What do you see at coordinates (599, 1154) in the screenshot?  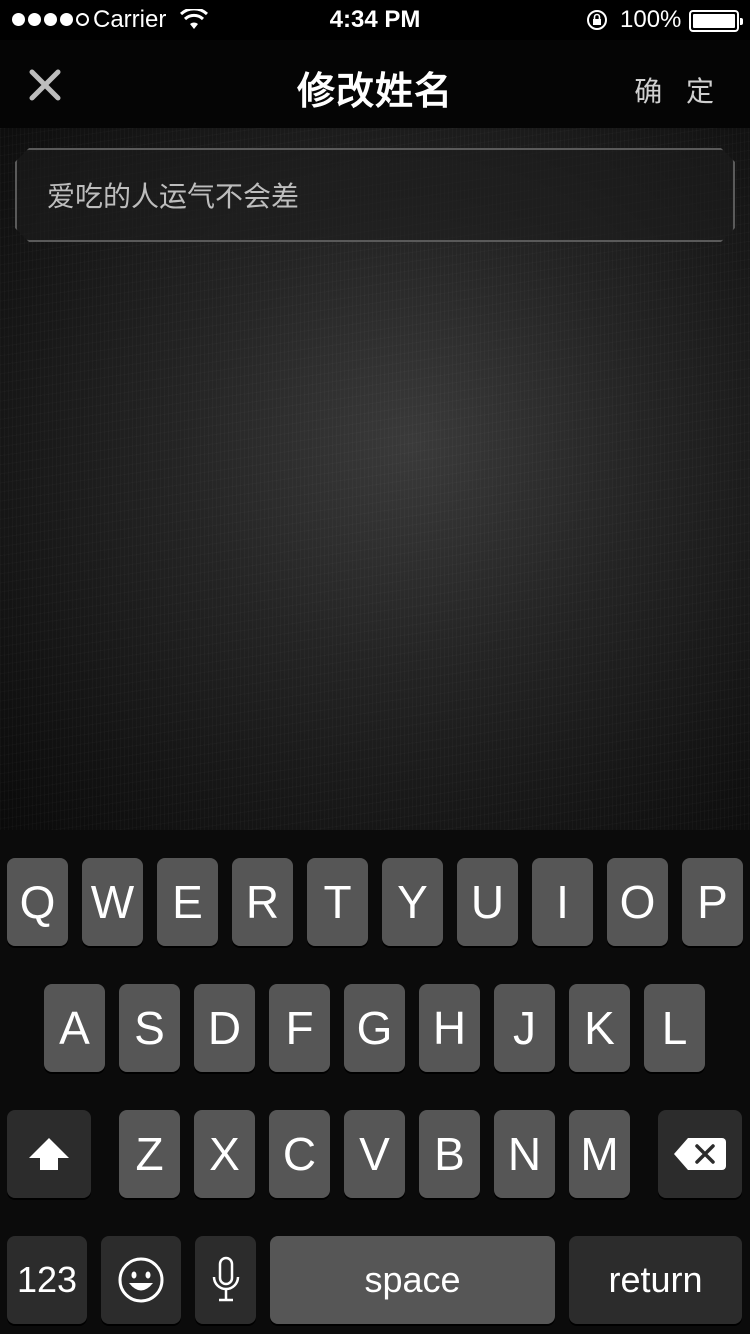 I see `key-m: M` at bounding box center [599, 1154].